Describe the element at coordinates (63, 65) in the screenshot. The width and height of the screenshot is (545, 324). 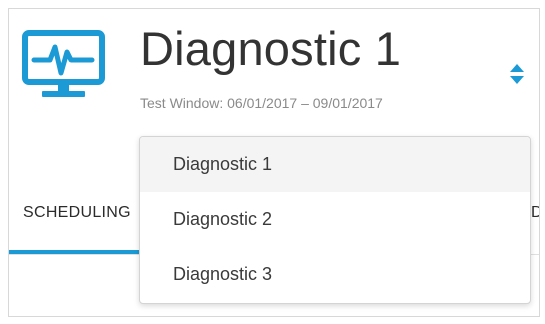
I see `monitor-pulse-icon` at that location.